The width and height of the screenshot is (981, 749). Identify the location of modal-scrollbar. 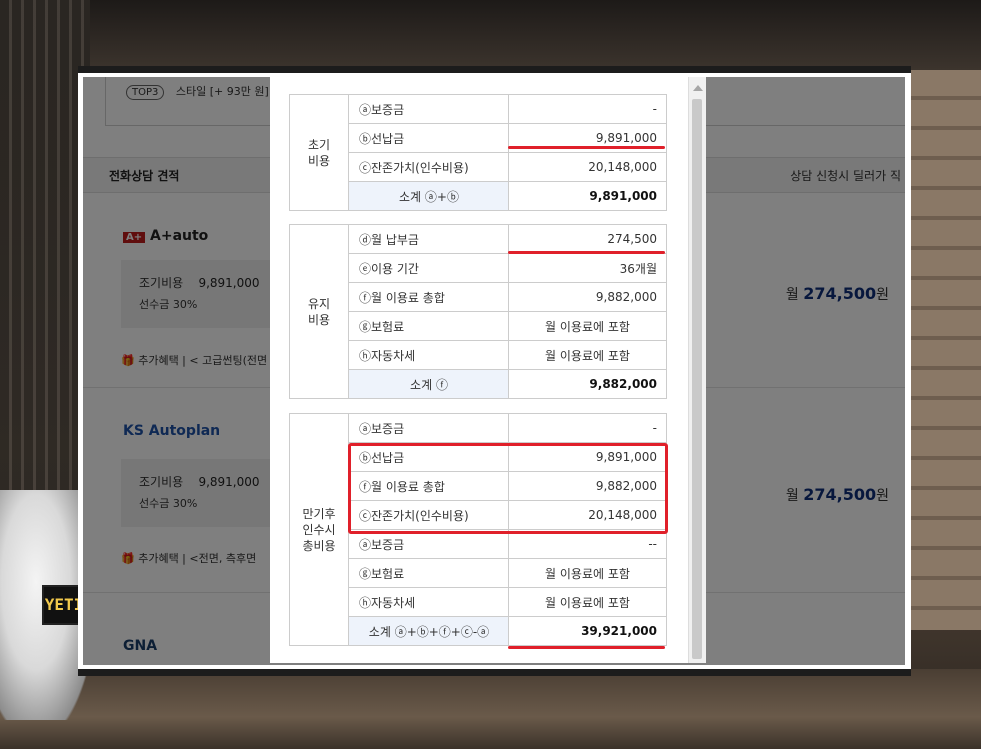
(697, 370).